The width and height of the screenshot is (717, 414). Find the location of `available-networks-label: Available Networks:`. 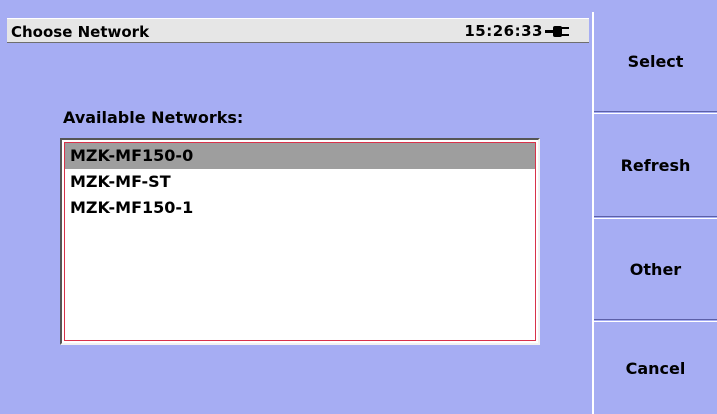

available-networks-label: Available Networks: is located at coordinates (153, 117).